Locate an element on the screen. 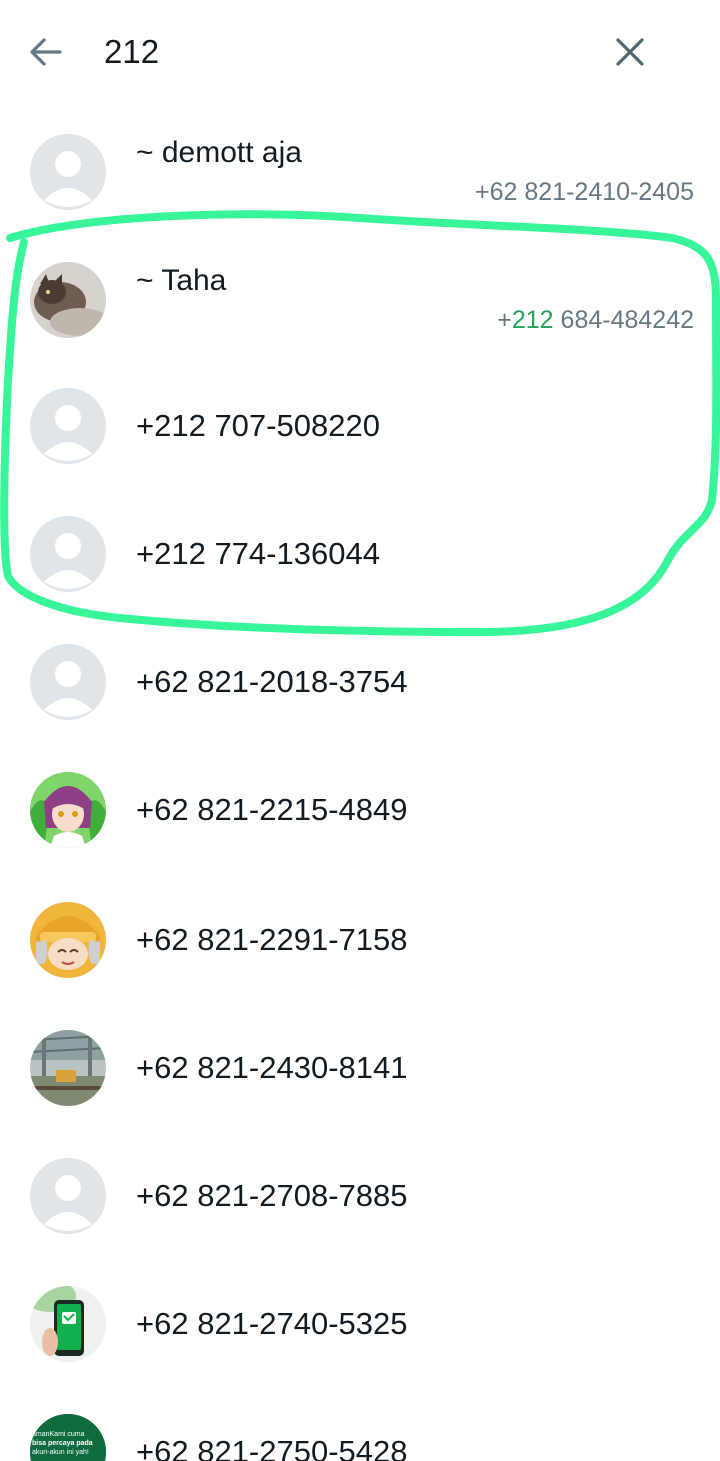 Image resolution: width=720 pixels, height=1461 pixels. contact-phone: +212 707-508220 is located at coordinates (258, 425).